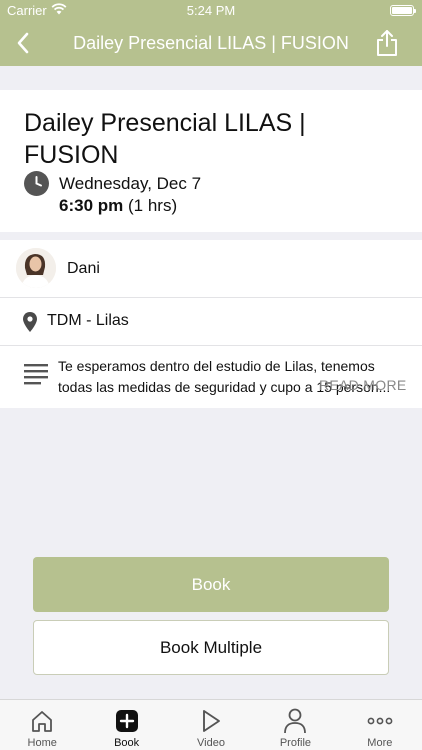  What do you see at coordinates (152, 205) in the screenshot?
I see `event-duration: (1 hrs)` at bounding box center [152, 205].